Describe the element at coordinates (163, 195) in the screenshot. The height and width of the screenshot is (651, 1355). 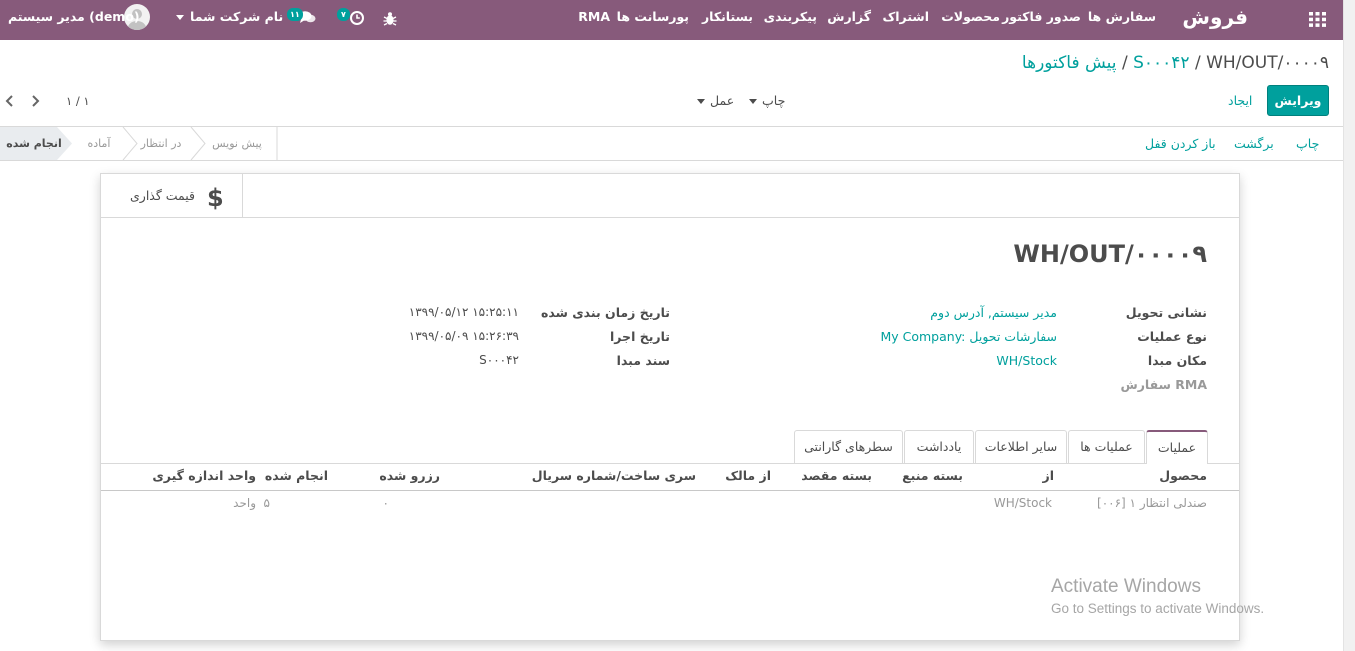
I see `pricing-label: قیمت گذاری` at that location.